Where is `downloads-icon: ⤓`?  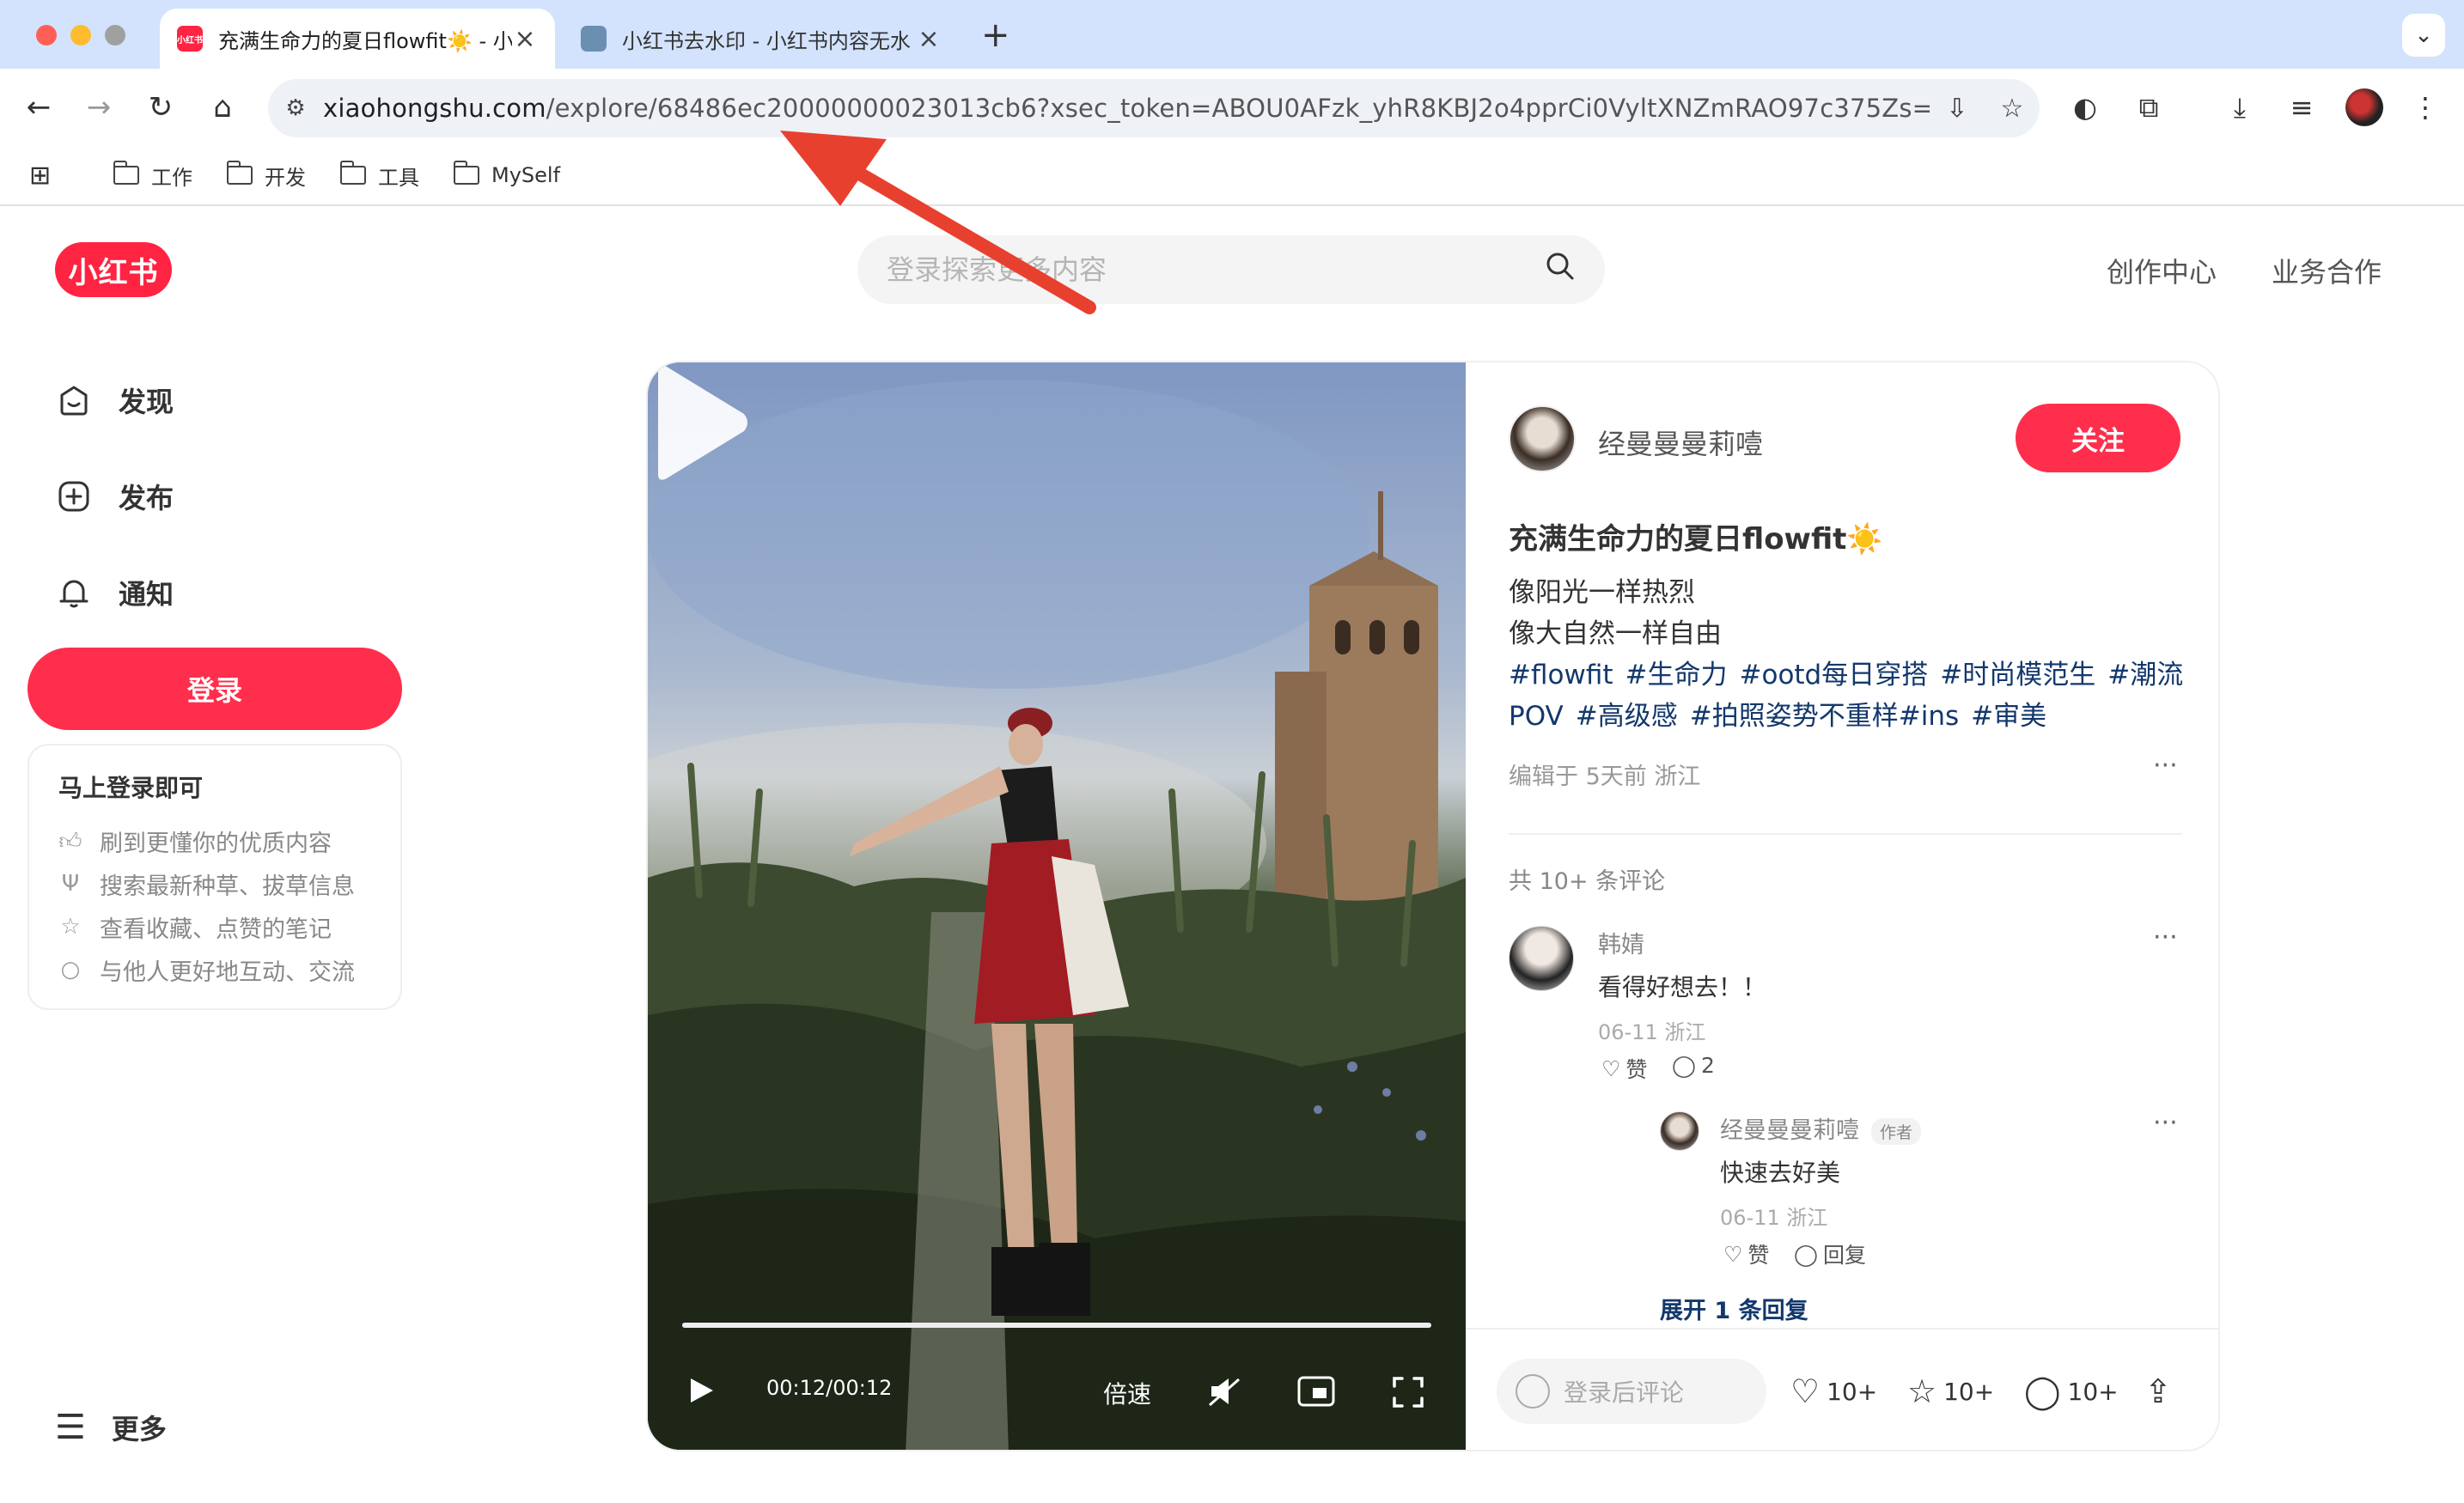 downloads-icon: ⤓ is located at coordinates (2239, 107).